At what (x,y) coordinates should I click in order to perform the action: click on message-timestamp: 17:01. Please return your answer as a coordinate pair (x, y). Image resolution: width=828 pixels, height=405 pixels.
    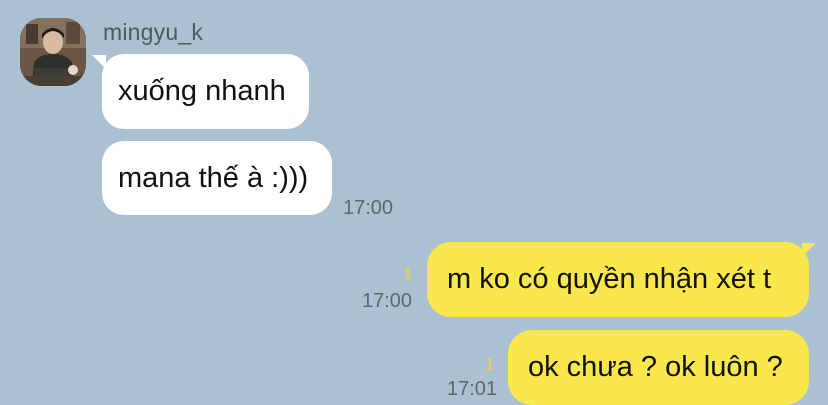
    Looking at the image, I should click on (472, 389).